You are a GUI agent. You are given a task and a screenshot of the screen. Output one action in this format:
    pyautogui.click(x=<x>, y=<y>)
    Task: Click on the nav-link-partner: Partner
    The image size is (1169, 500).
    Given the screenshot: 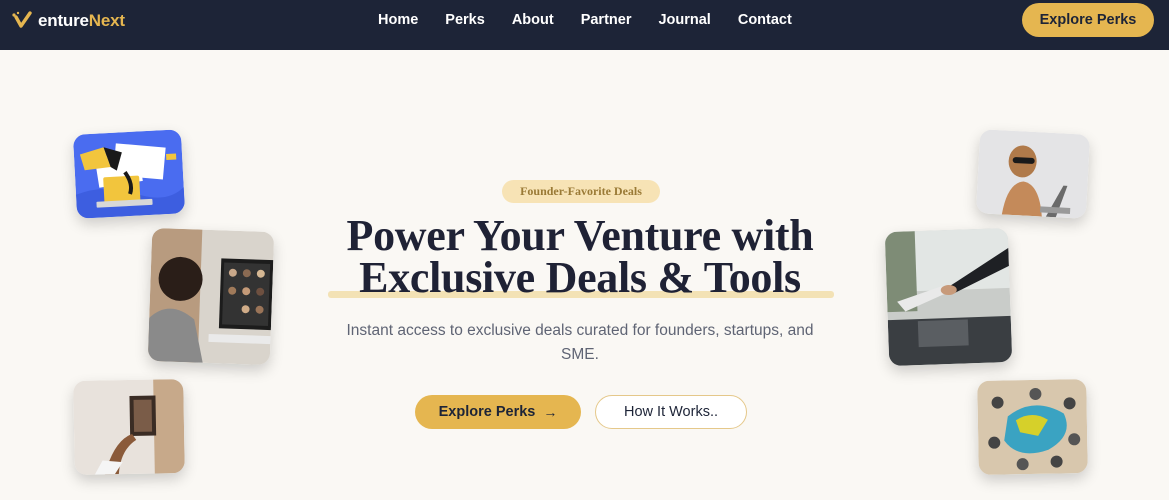 What is the action you would take?
    pyautogui.click(x=606, y=20)
    